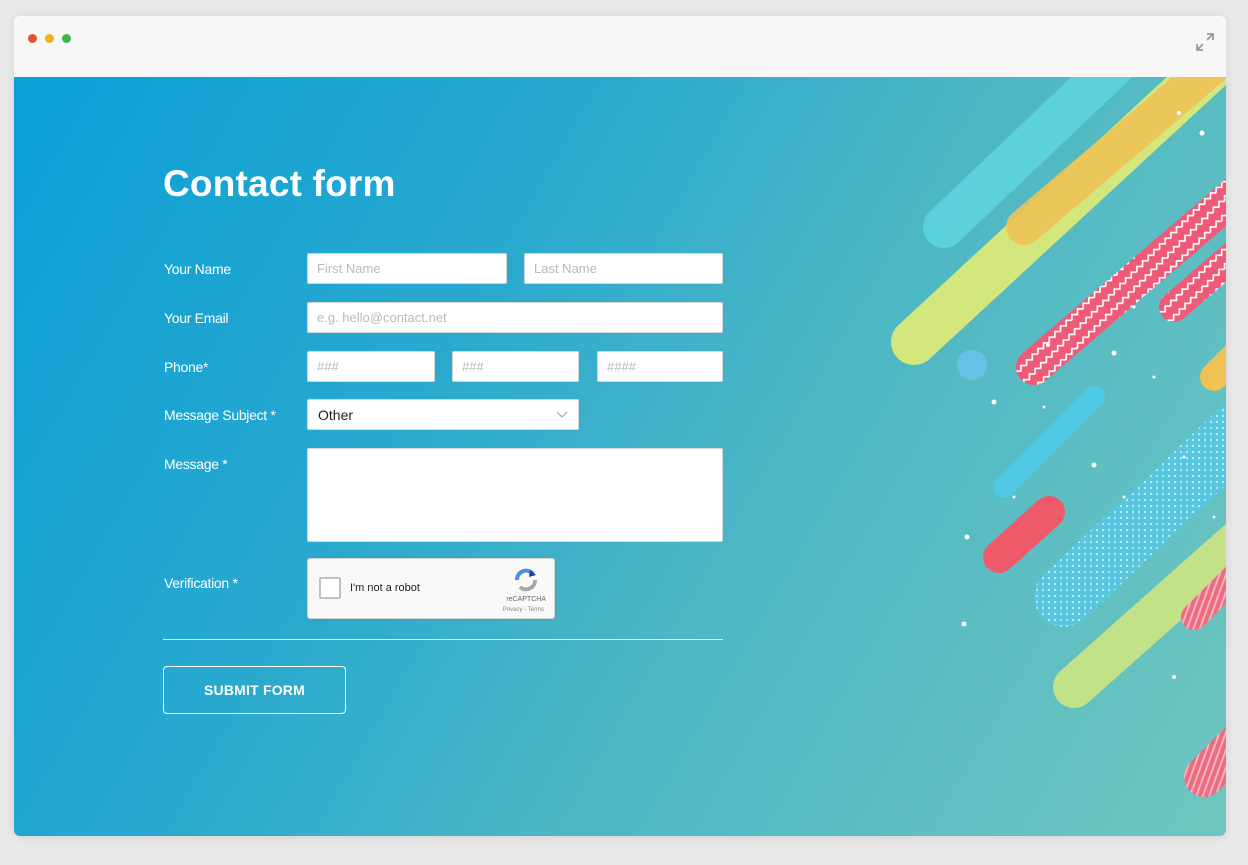 The height and width of the screenshot is (865, 1248). I want to click on recaptcha-brand: reCAPTCHA, so click(526, 599).